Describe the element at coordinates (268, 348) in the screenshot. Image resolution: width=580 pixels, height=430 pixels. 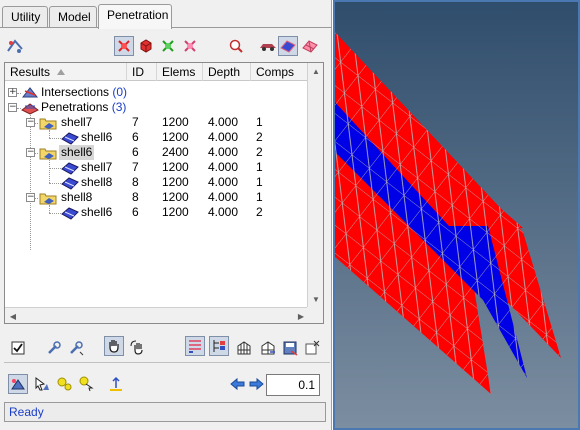
I see `mesh-arrows-icon` at that location.